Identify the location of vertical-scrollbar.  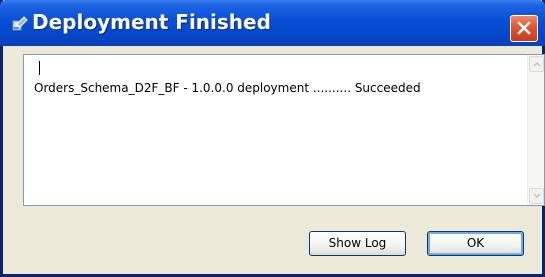
(535, 130).